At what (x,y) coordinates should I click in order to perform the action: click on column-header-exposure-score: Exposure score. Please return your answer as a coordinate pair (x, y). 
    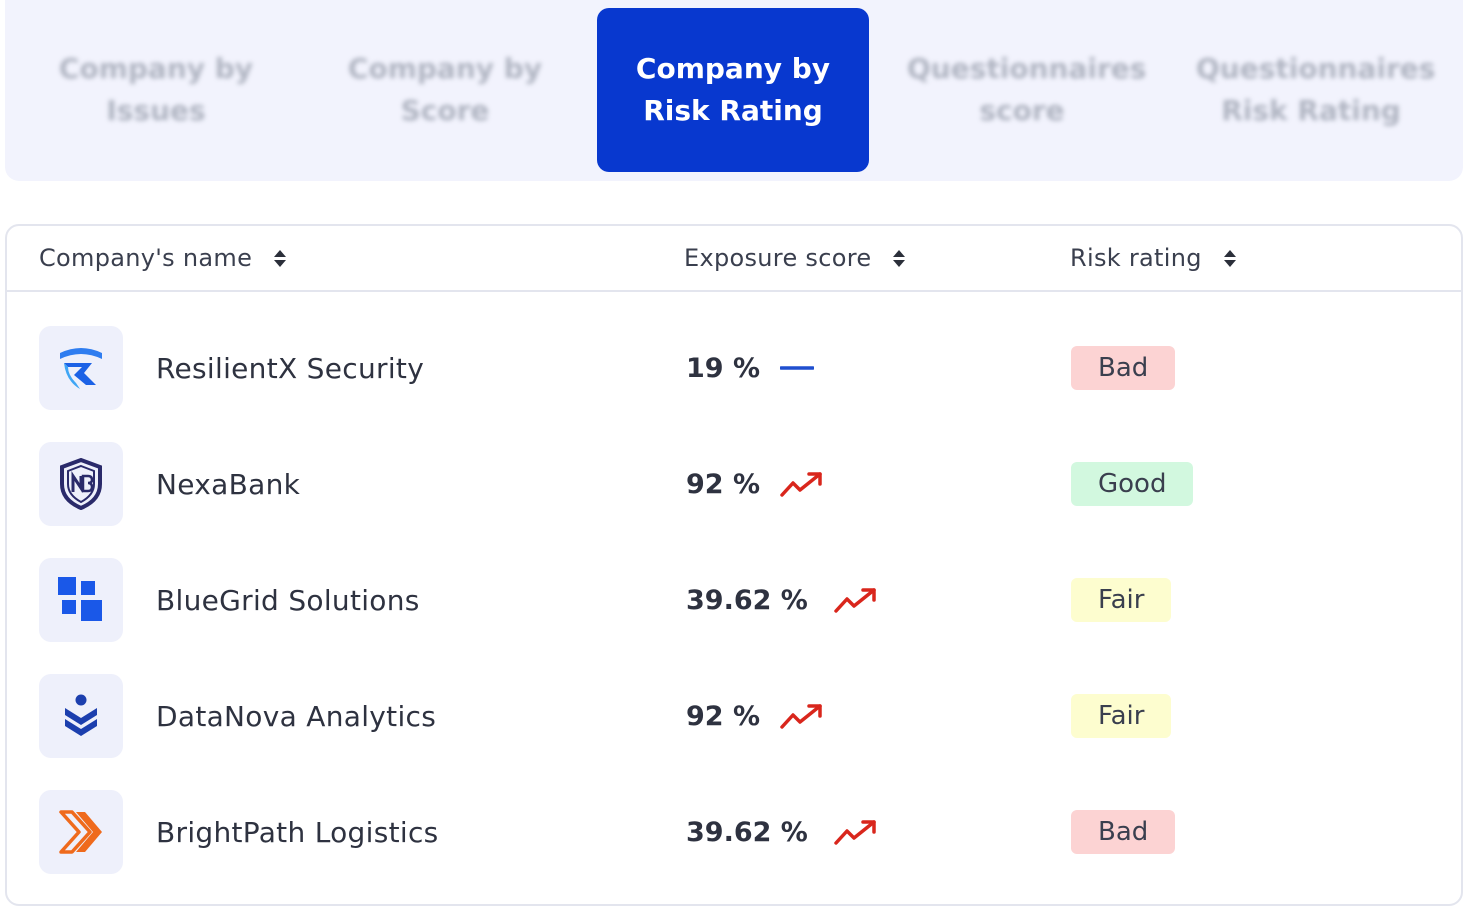
    Looking at the image, I should click on (795, 258).